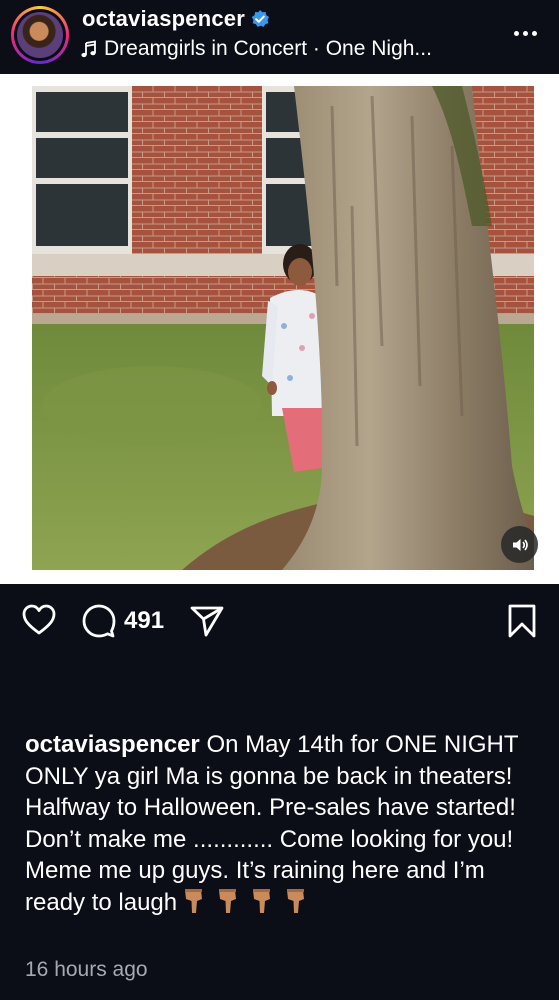  What do you see at coordinates (245, 901) in the screenshot?
I see `pointing-down-emojis` at bounding box center [245, 901].